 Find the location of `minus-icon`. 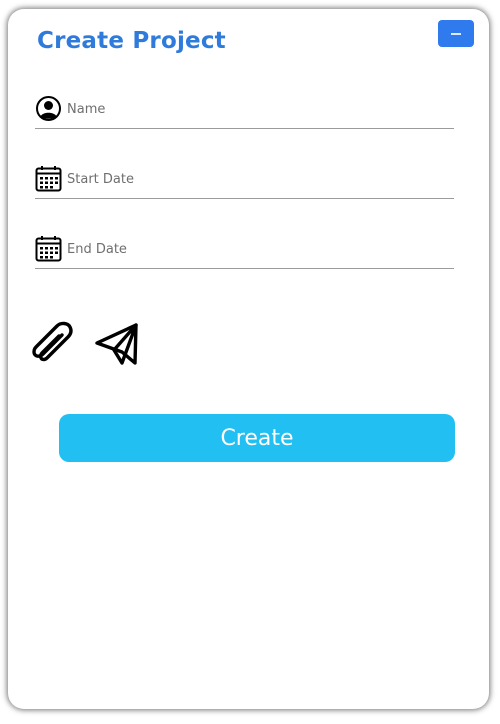

minus-icon is located at coordinates (456, 34).